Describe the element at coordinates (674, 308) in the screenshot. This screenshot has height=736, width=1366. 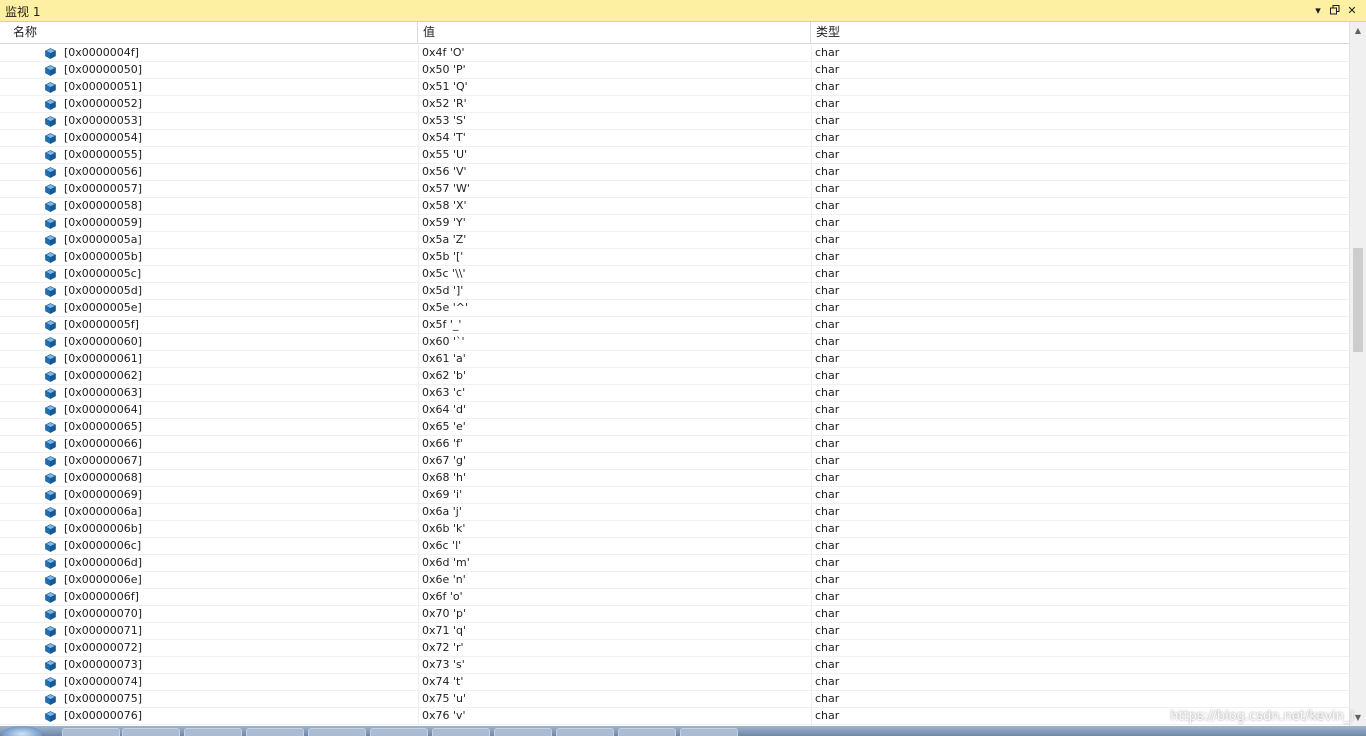
I see `table-row: [0x0000005e] 0x5e '^' char` at that location.